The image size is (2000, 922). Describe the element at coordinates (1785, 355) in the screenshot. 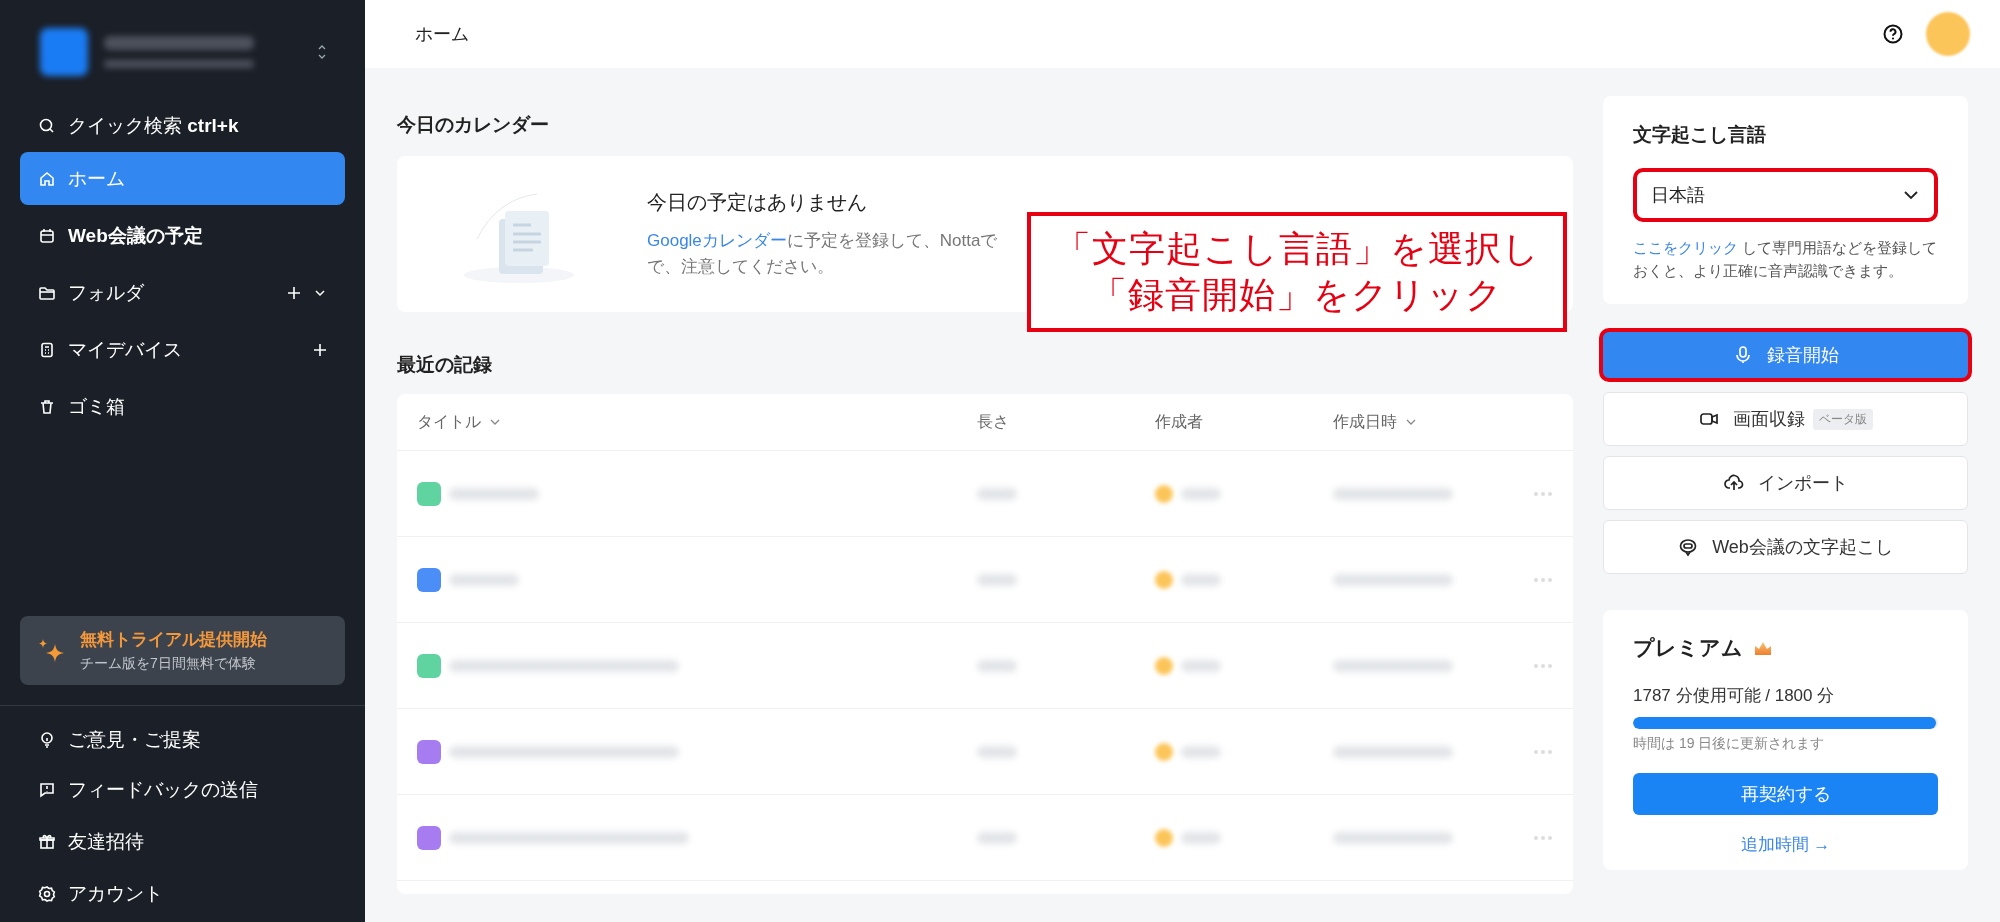

I see `record-button: 録音開始` at that location.